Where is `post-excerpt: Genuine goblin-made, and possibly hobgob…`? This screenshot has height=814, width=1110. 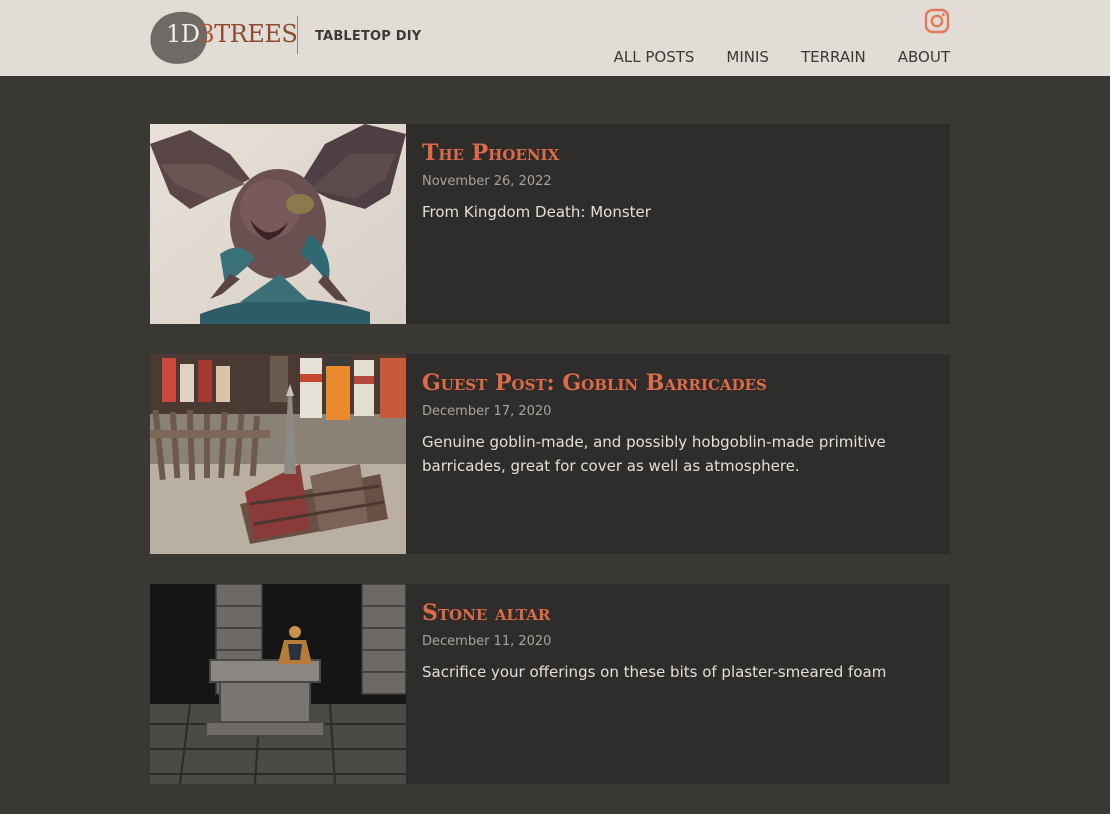
post-excerpt: Genuine goblin-made, and possibly hobgob… is located at coordinates (654, 454).